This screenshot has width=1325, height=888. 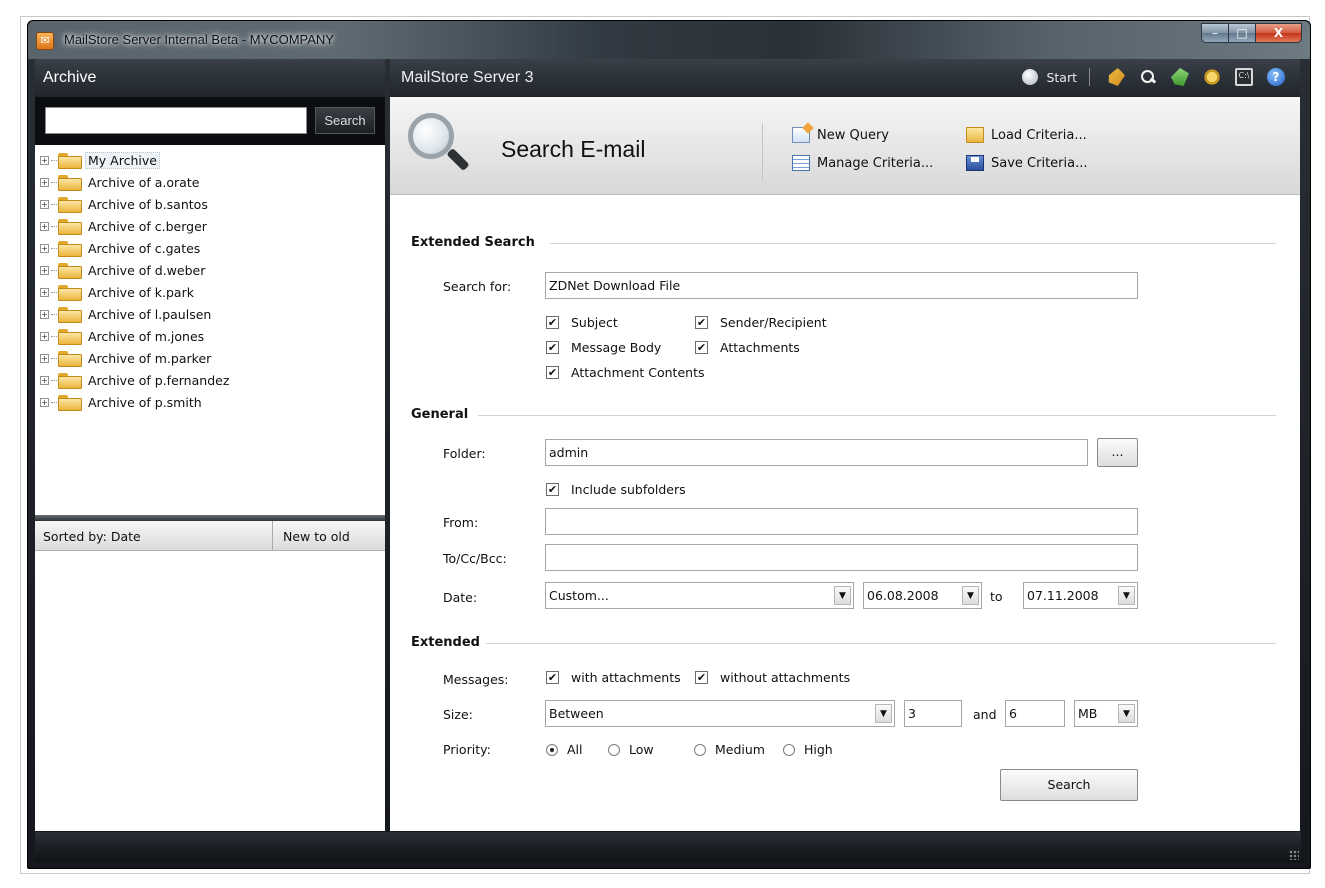 What do you see at coordinates (699, 595) in the screenshot?
I see `date-mode-select: Custom... ▼` at bounding box center [699, 595].